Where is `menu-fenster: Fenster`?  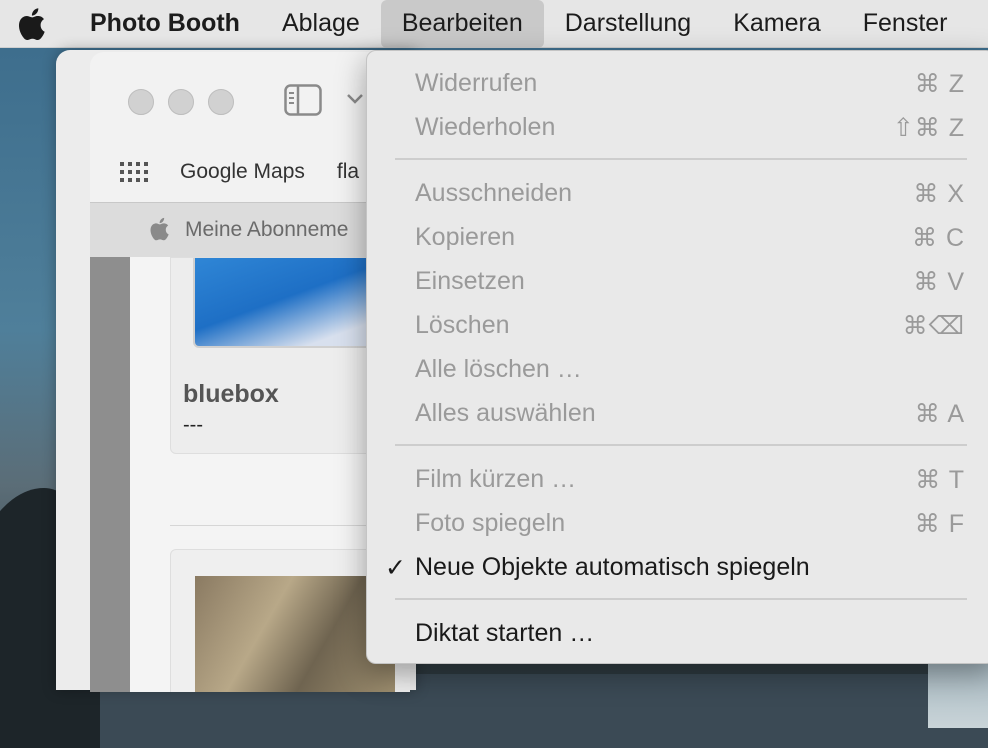 menu-fenster: Fenster is located at coordinates (905, 24).